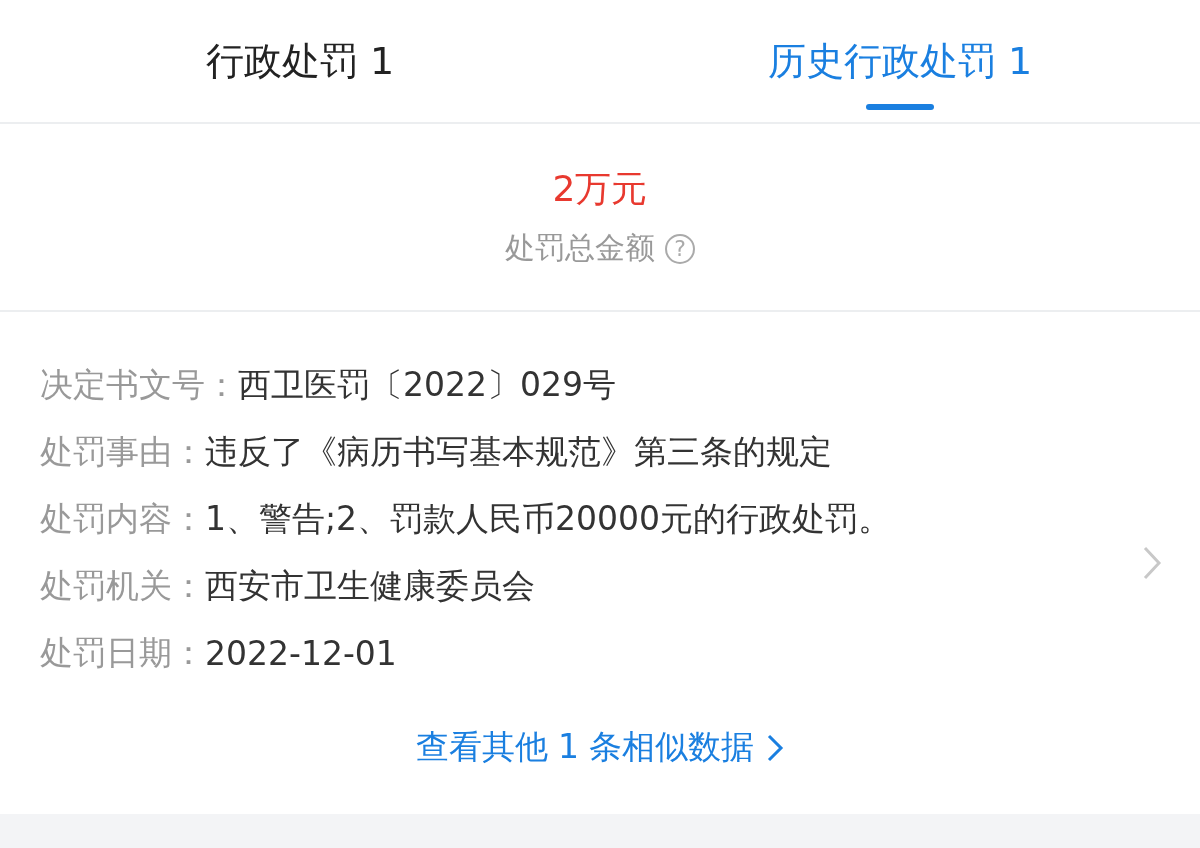  I want to click on field-label: 处罚事由：, so click(122, 452).